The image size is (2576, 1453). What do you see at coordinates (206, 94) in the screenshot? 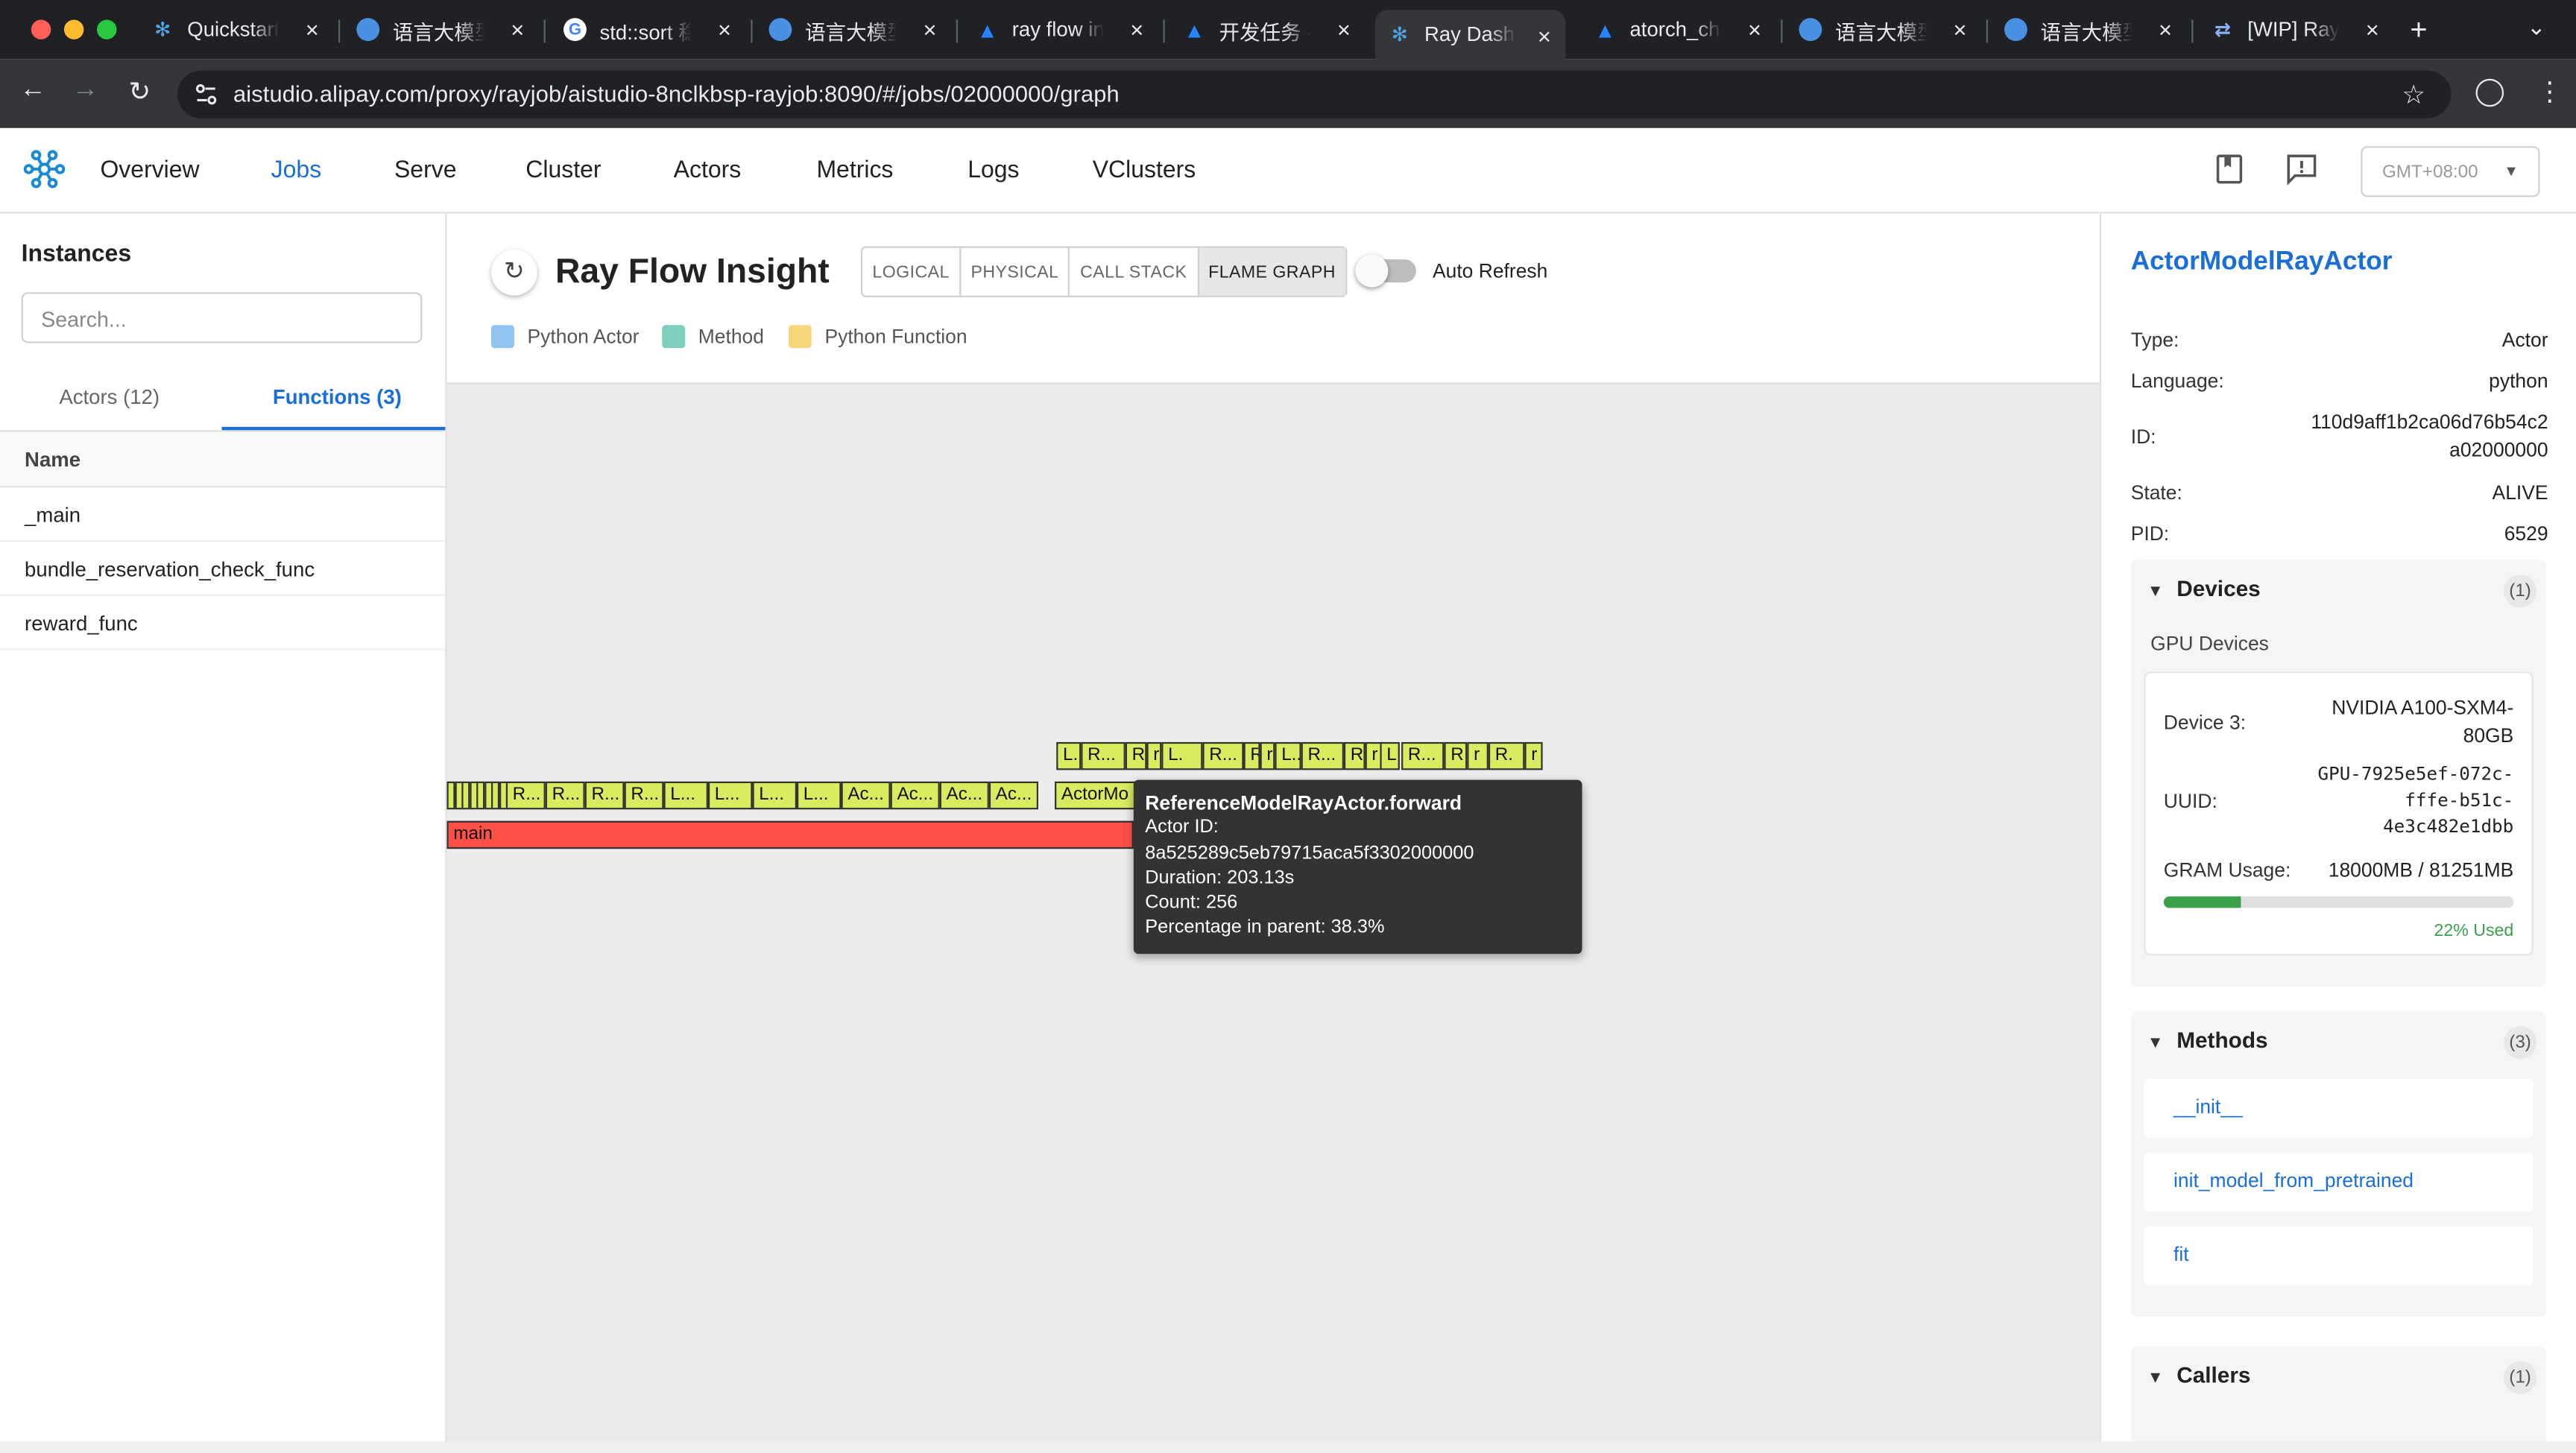
I see `site-settings-icon` at bounding box center [206, 94].